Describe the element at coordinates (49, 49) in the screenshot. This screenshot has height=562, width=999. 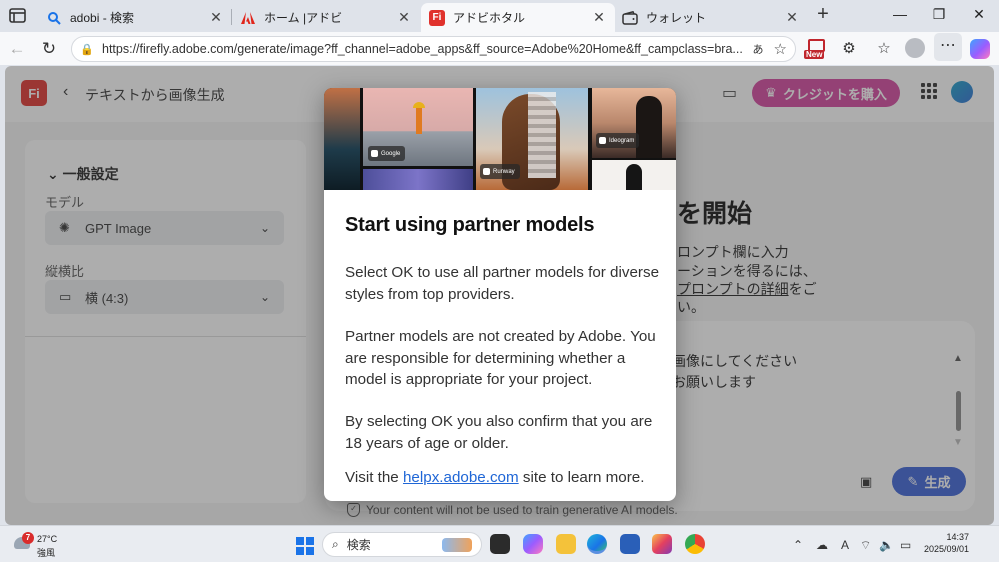
I see `refresh-icon: ↻` at that location.